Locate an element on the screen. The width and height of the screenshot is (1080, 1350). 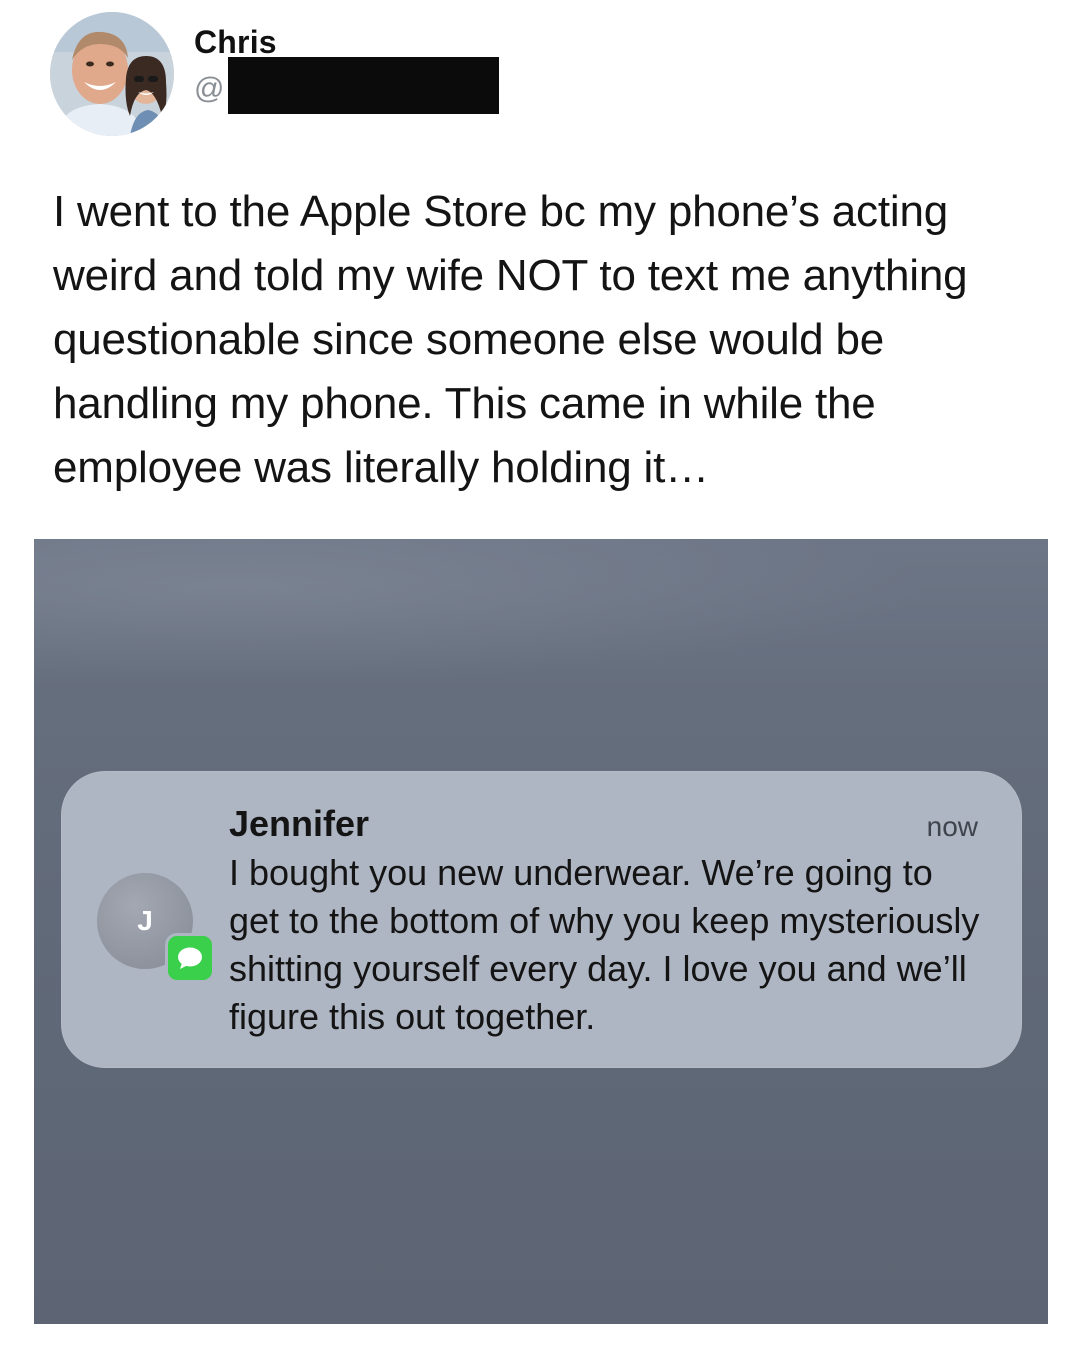
notification-sender: Jennifer is located at coordinates (299, 823).